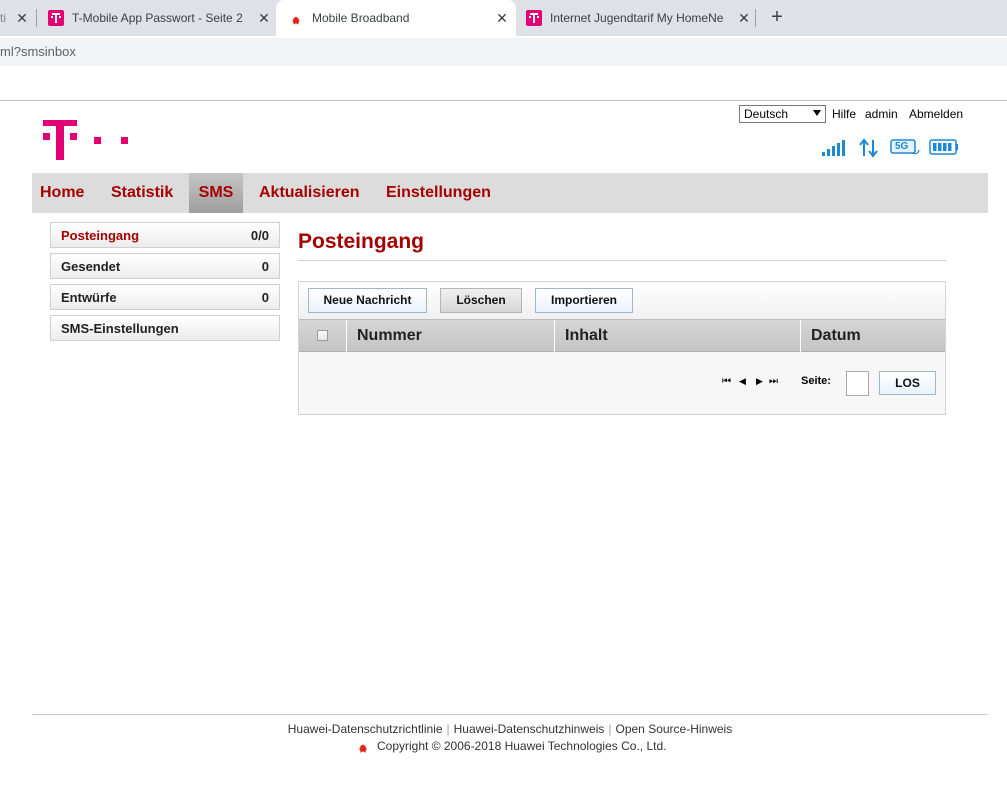 The height and width of the screenshot is (795, 1007). I want to click on page-number-input, so click(857, 383).